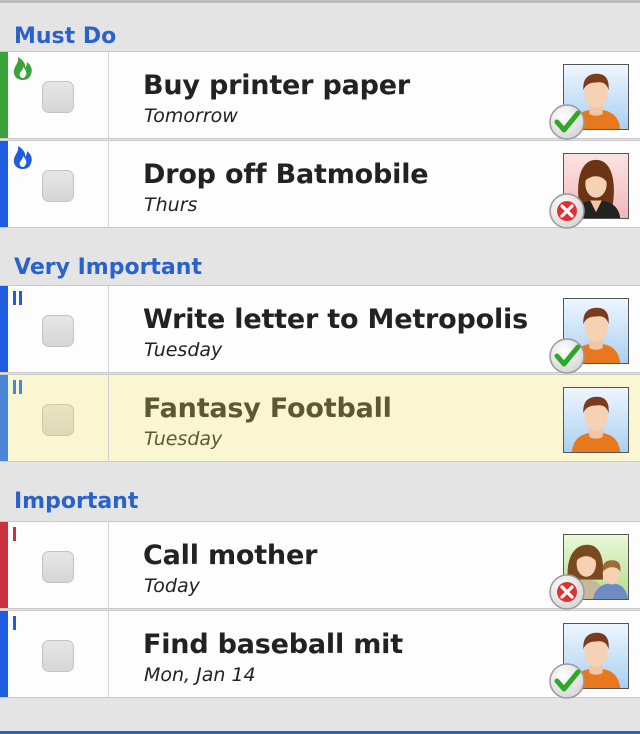 Image resolution: width=640 pixels, height=734 pixels. I want to click on task-row-write-letter: Write letter to Metropolis Tuesday, so click(320, 329).